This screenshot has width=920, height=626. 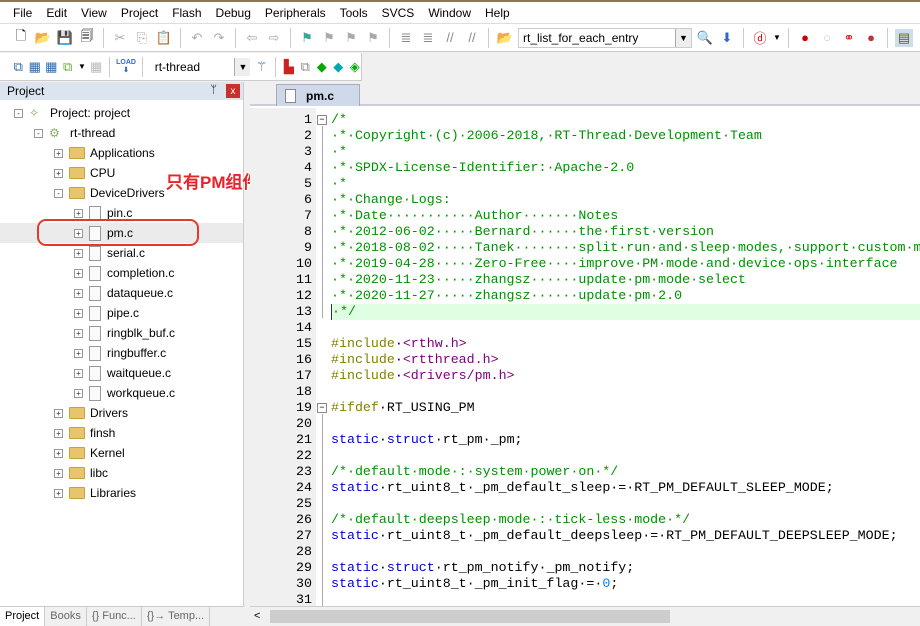 What do you see at coordinates (406, 38) in the screenshot?
I see `indent-icon: ≣` at bounding box center [406, 38].